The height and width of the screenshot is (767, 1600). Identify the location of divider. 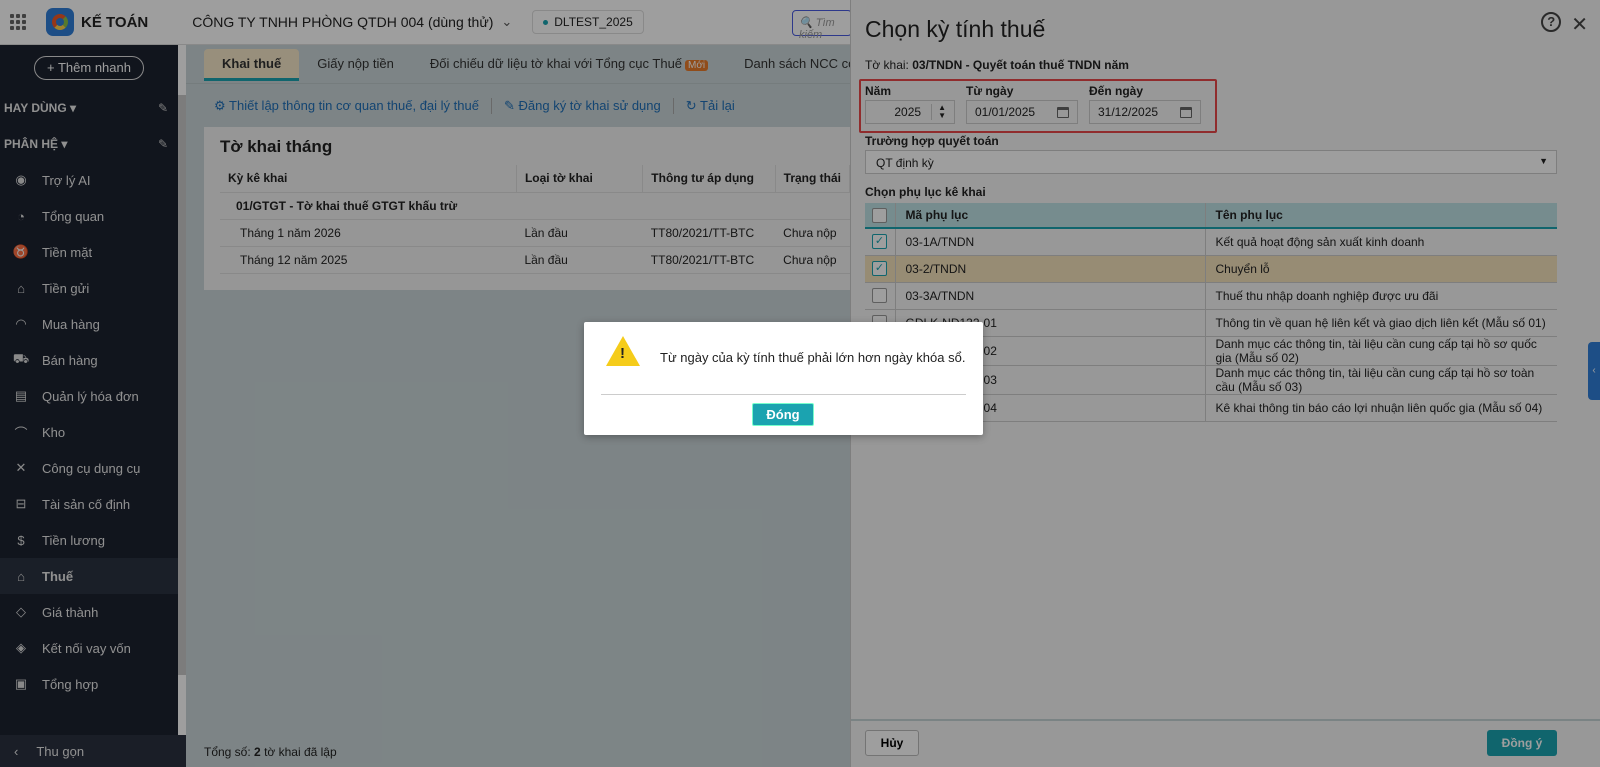
(783, 394).